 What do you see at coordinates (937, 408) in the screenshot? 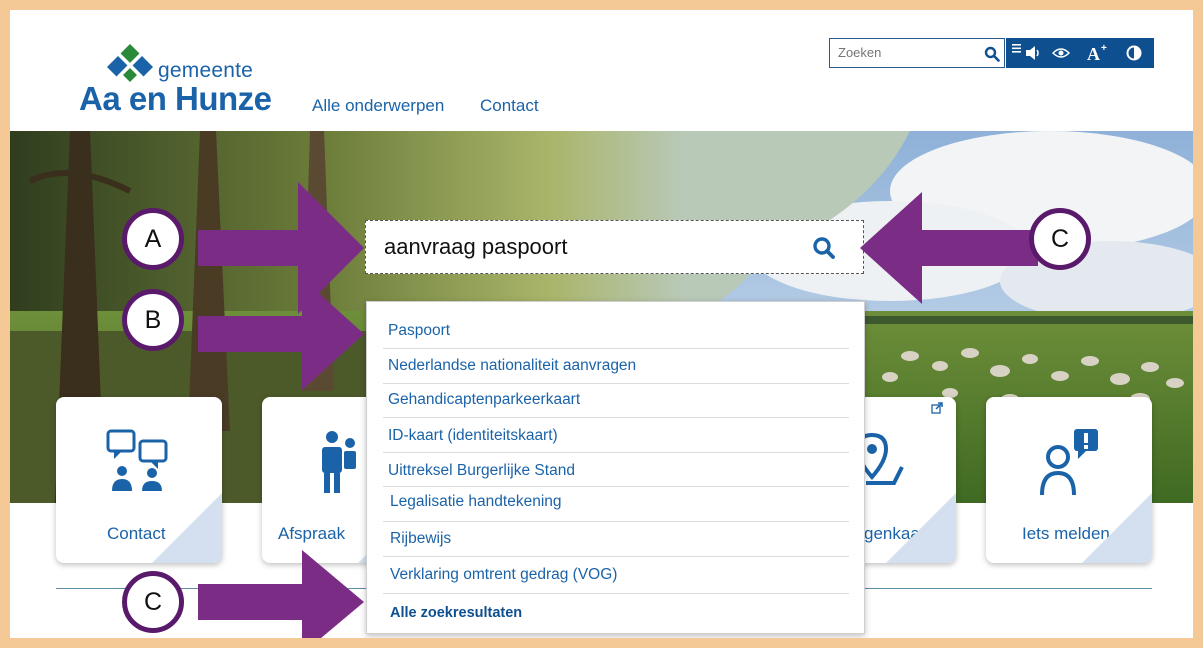
I see `external-link-icon` at bounding box center [937, 408].